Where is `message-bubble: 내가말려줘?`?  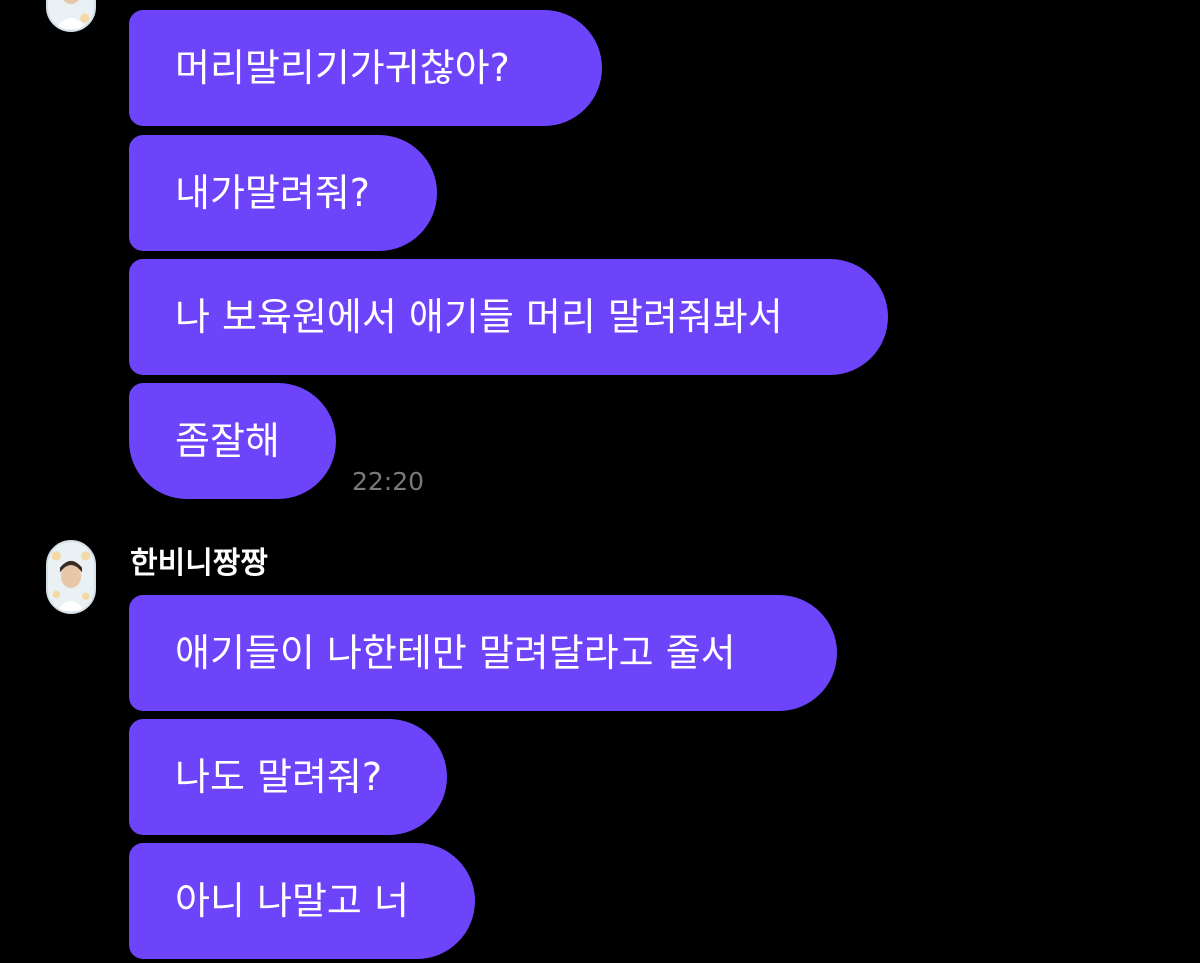
message-bubble: 내가말려줘? is located at coordinates (283, 193).